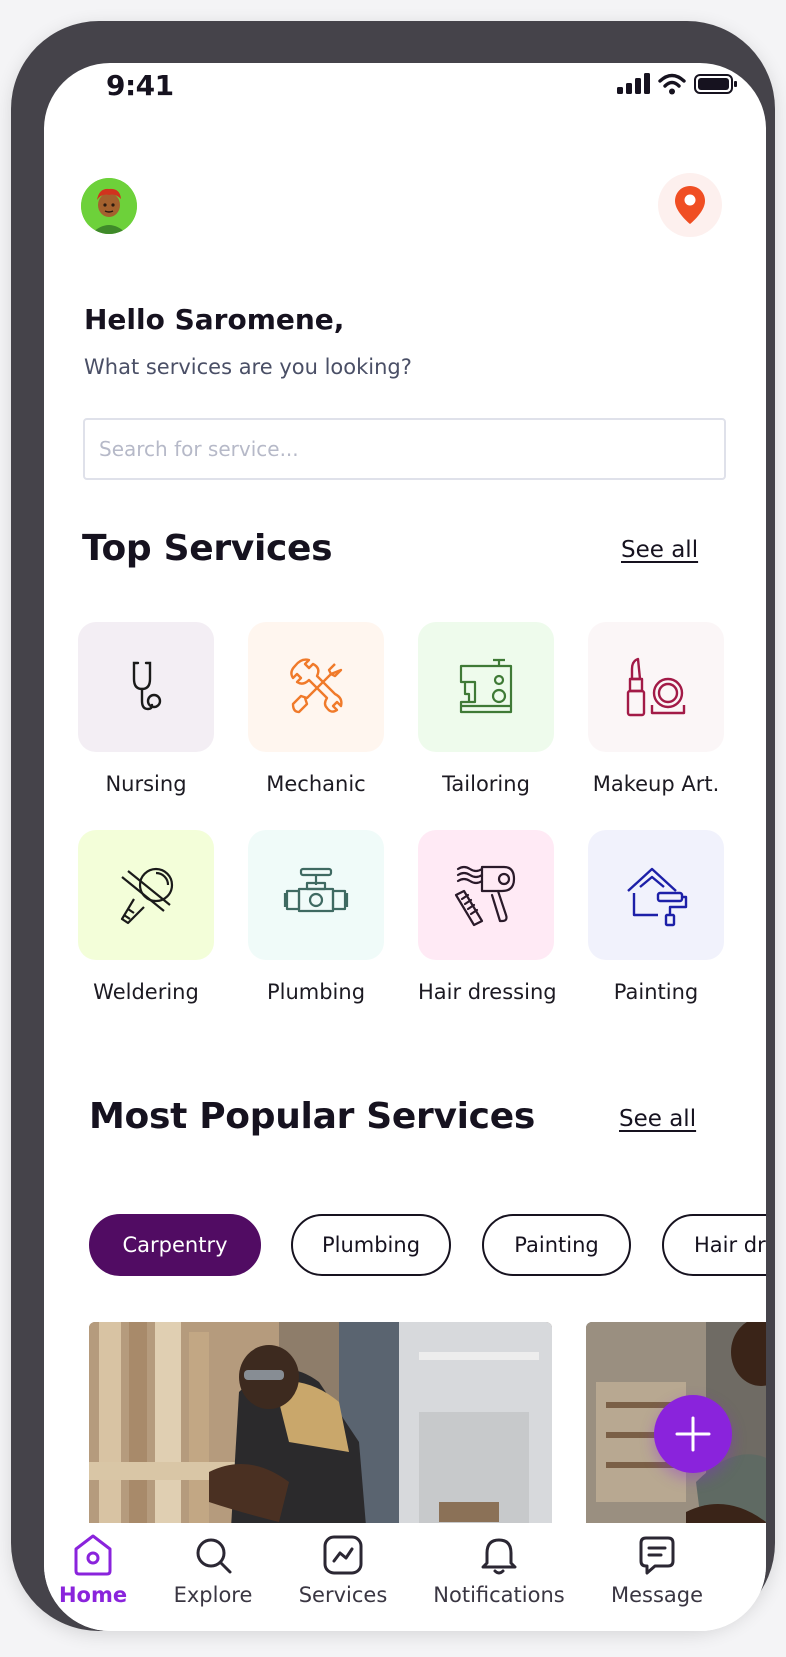  What do you see at coordinates (214, 1556) in the screenshot?
I see `search-icon` at bounding box center [214, 1556].